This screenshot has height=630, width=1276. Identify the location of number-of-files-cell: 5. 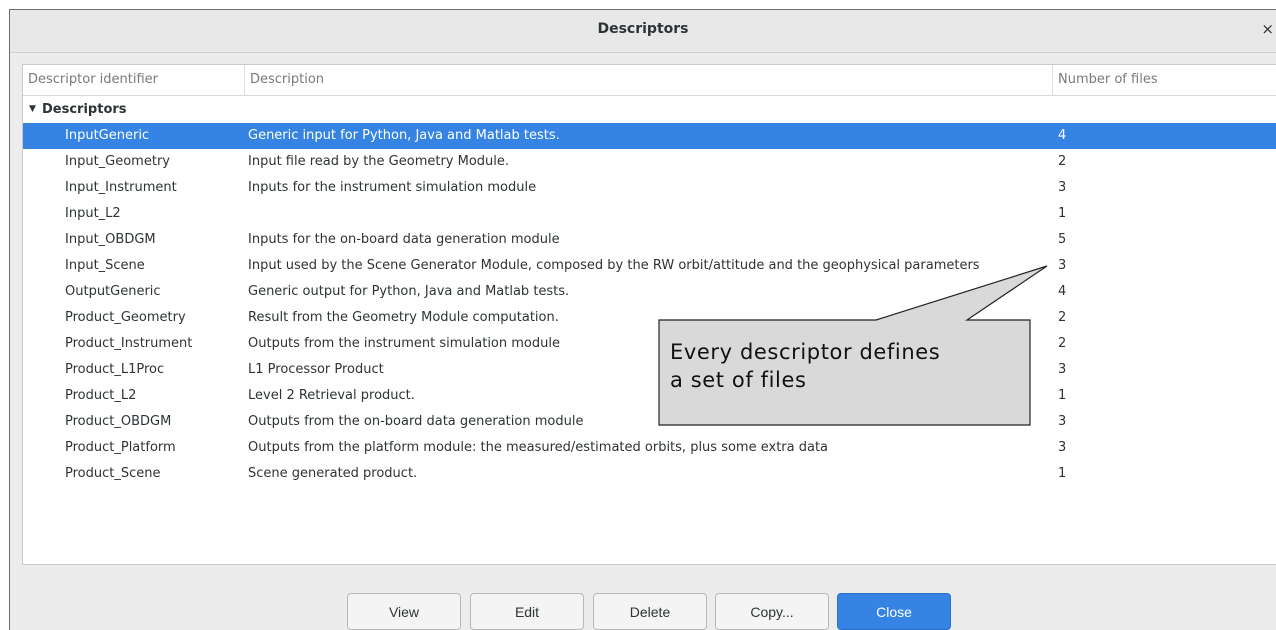
(1062, 239).